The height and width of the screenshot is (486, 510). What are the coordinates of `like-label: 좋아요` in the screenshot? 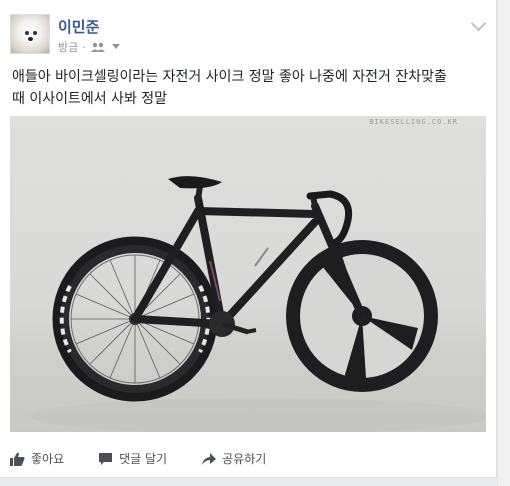 It's located at (48, 459).